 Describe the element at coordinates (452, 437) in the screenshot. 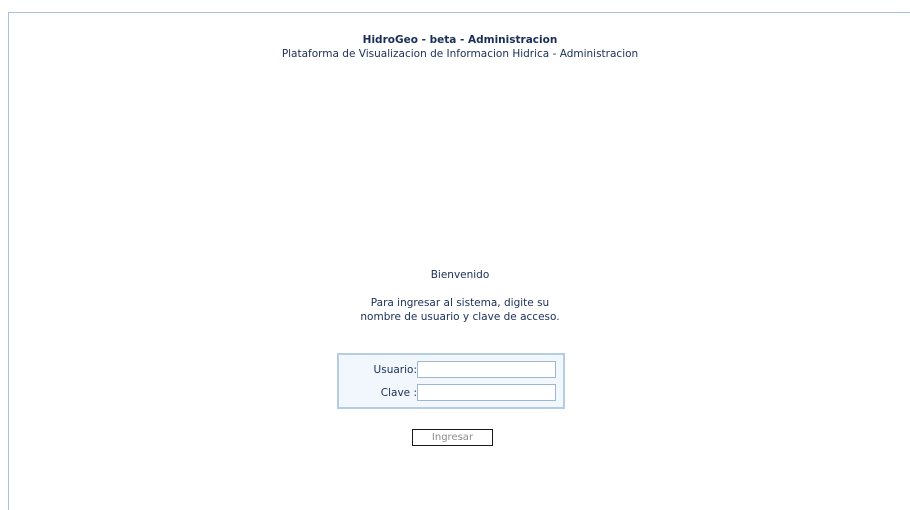

I see `login-submit-button: Ingresar` at that location.